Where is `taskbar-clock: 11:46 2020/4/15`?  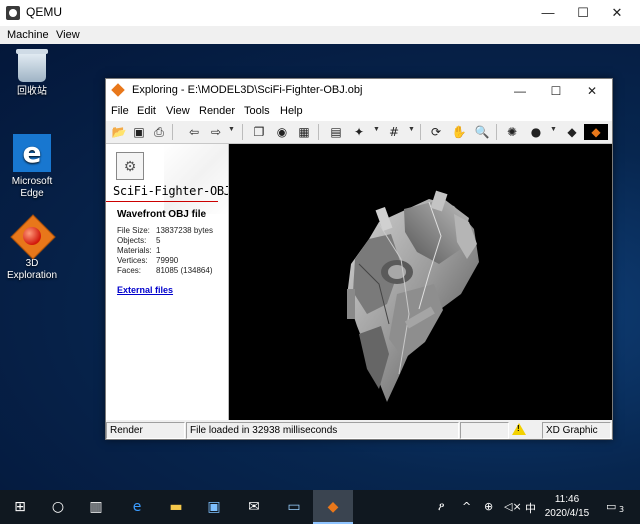
taskbar-clock: 11:46 2020/4/15 is located at coordinates (567, 507).